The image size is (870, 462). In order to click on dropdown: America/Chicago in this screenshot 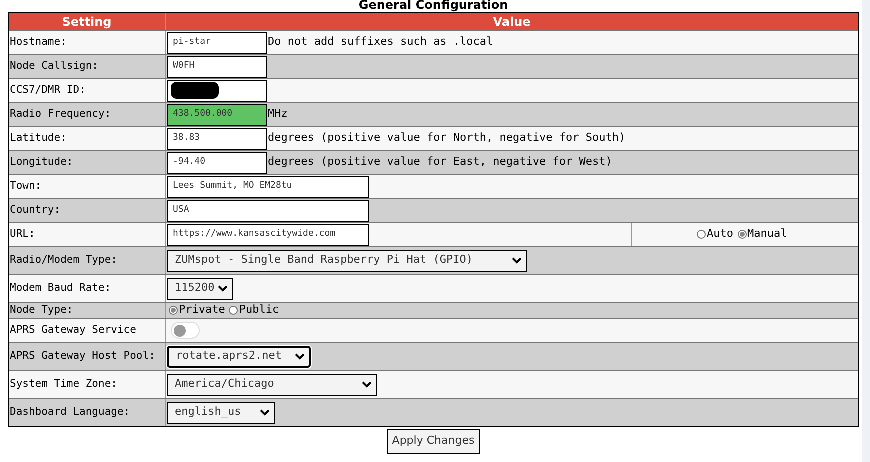, I will do `click(272, 385)`.